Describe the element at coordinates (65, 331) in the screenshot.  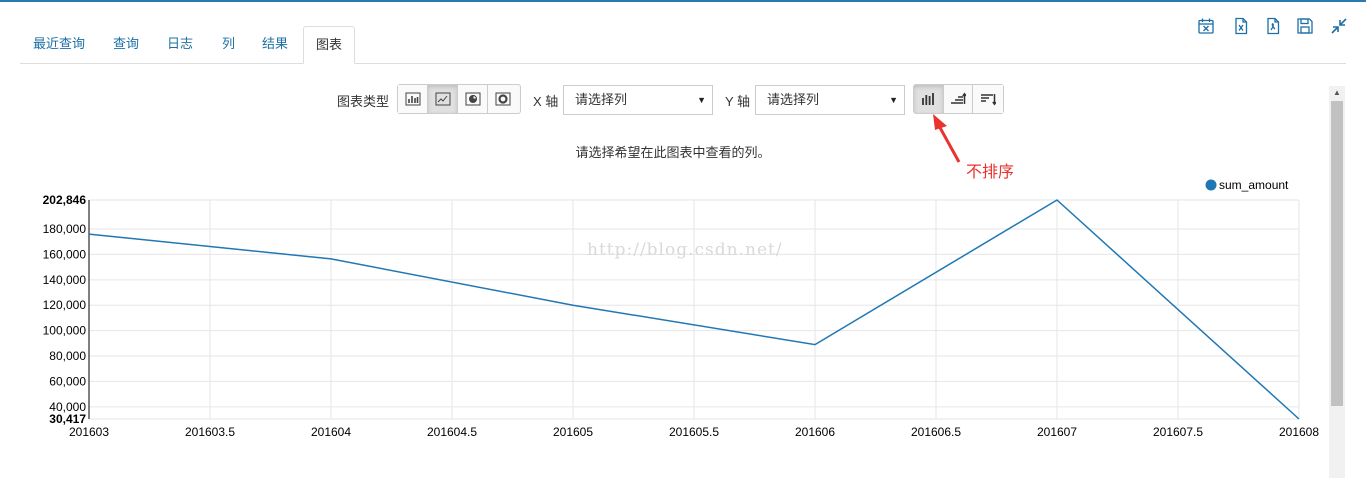
I see `y-tick-label: 100,000` at that location.